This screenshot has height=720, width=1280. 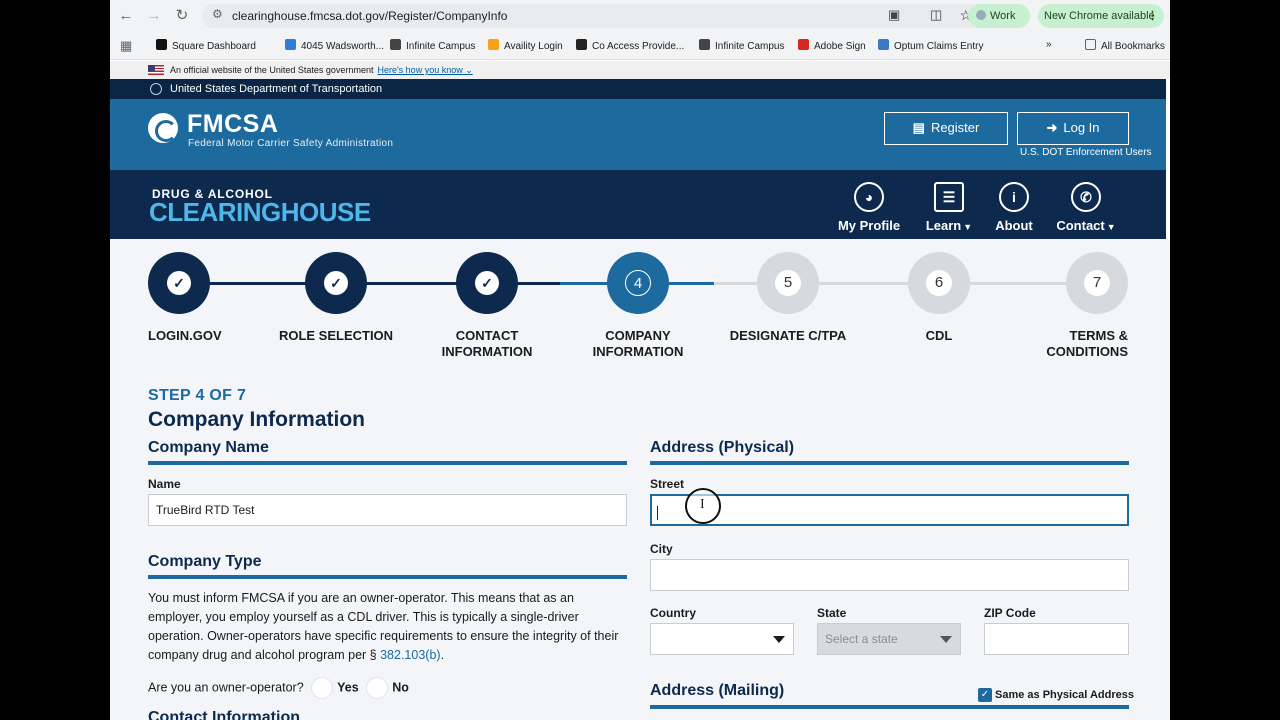 What do you see at coordinates (722, 447) in the screenshot?
I see `address-physical-heading: Address (Physical)` at bounding box center [722, 447].